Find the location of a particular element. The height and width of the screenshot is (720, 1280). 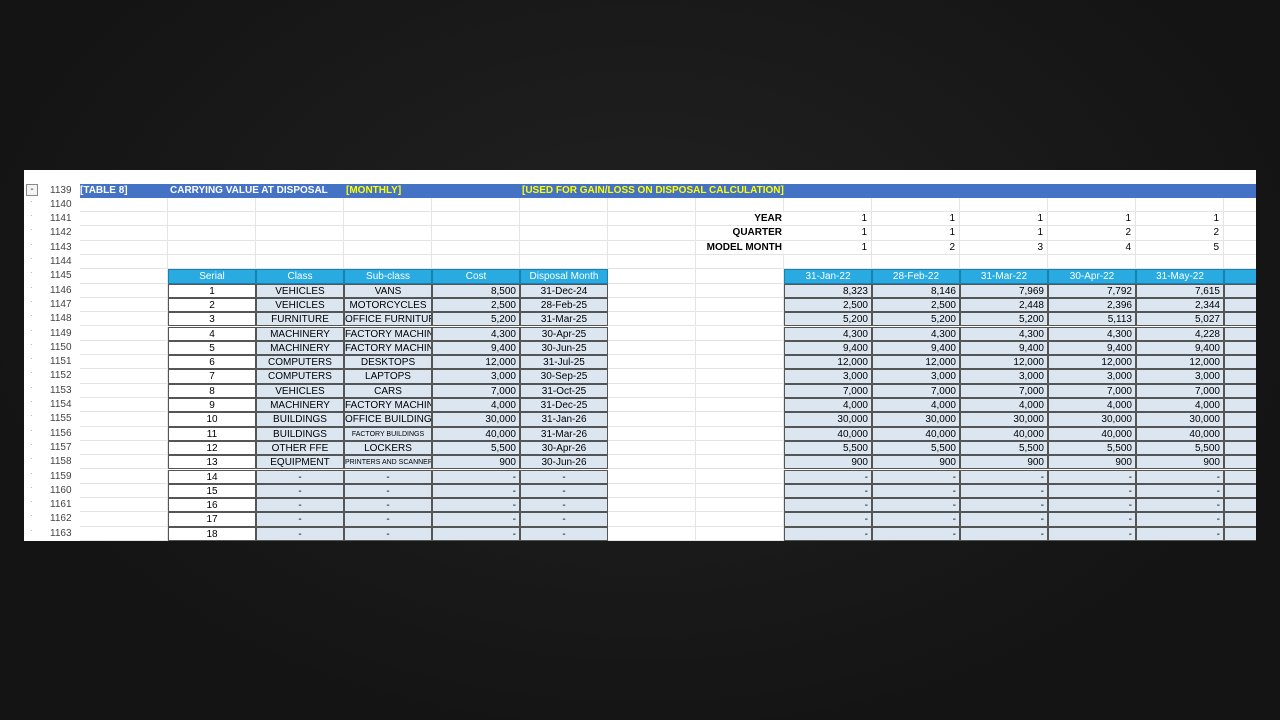

serial-cell: 9 is located at coordinates (212, 405).